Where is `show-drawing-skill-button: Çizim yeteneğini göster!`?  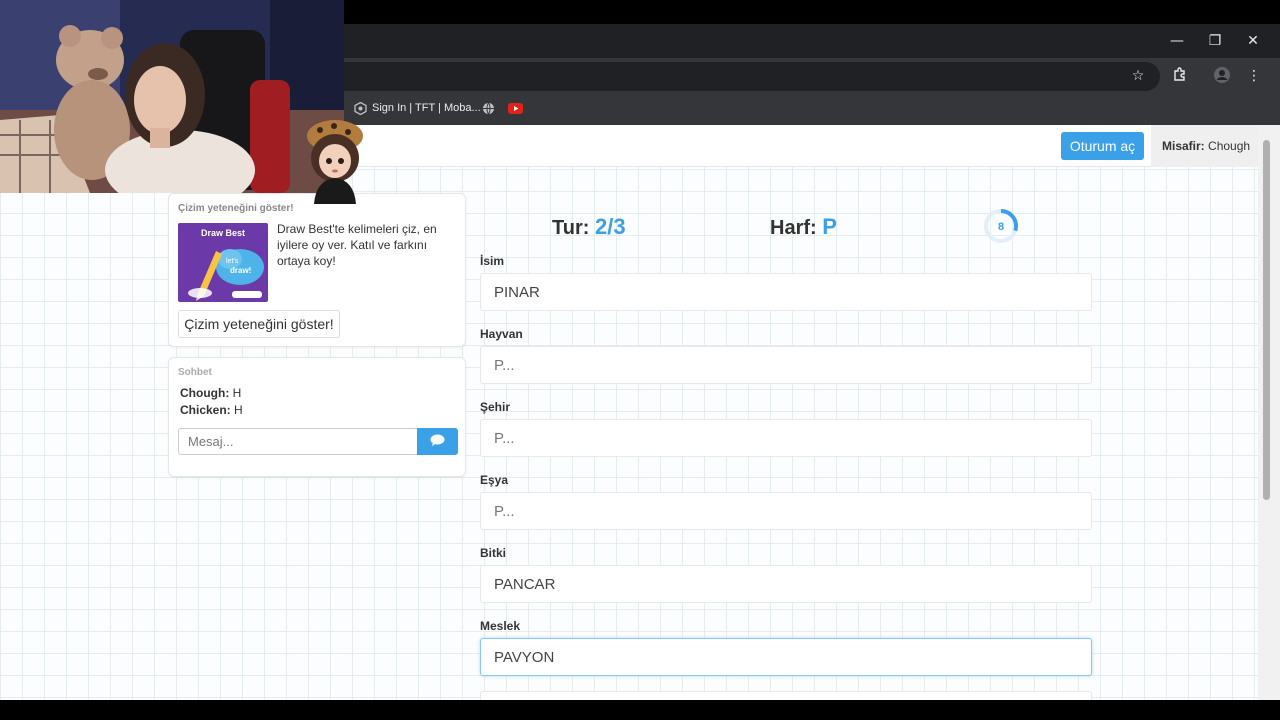 show-drawing-skill-button: Çizim yeteneğini göster! is located at coordinates (259, 324).